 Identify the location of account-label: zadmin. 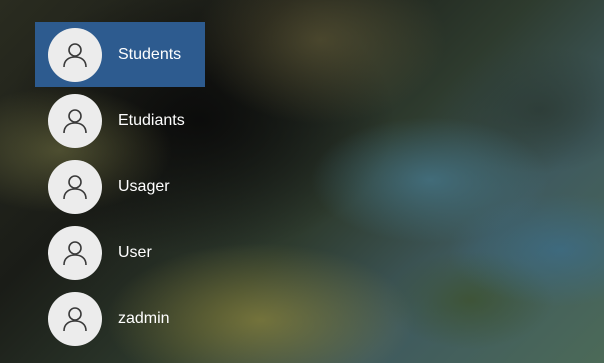
(144, 318).